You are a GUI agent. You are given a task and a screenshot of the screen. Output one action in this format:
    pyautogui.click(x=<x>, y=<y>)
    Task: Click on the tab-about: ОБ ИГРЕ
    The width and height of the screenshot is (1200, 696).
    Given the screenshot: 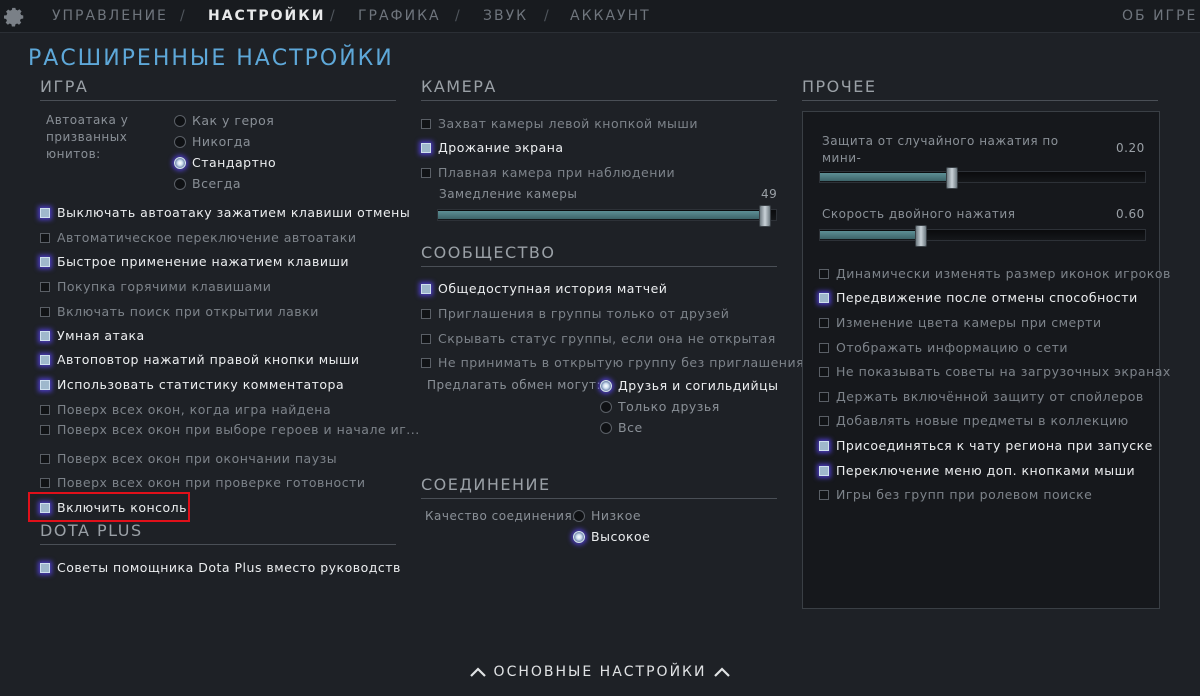 What is the action you would take?
    pyautogui.click(x=1159, y=16)
    